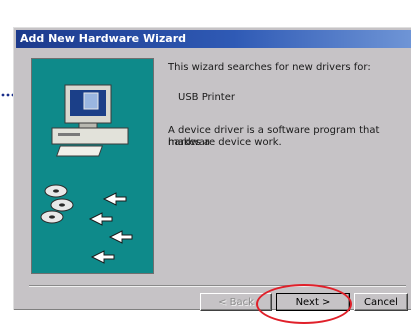  I want to click on computer-icon, so click(90, 120).